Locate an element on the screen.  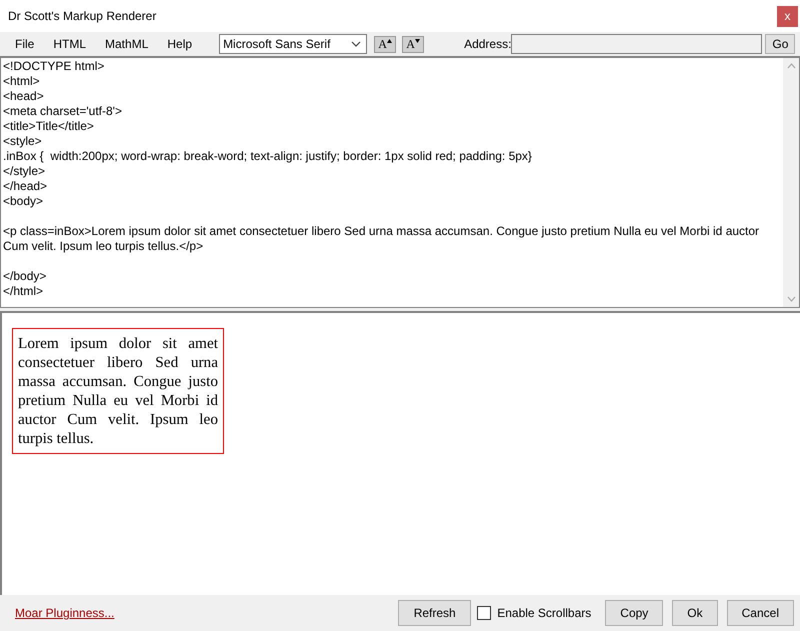
chevron-icon is located at coordinates (356, 44).